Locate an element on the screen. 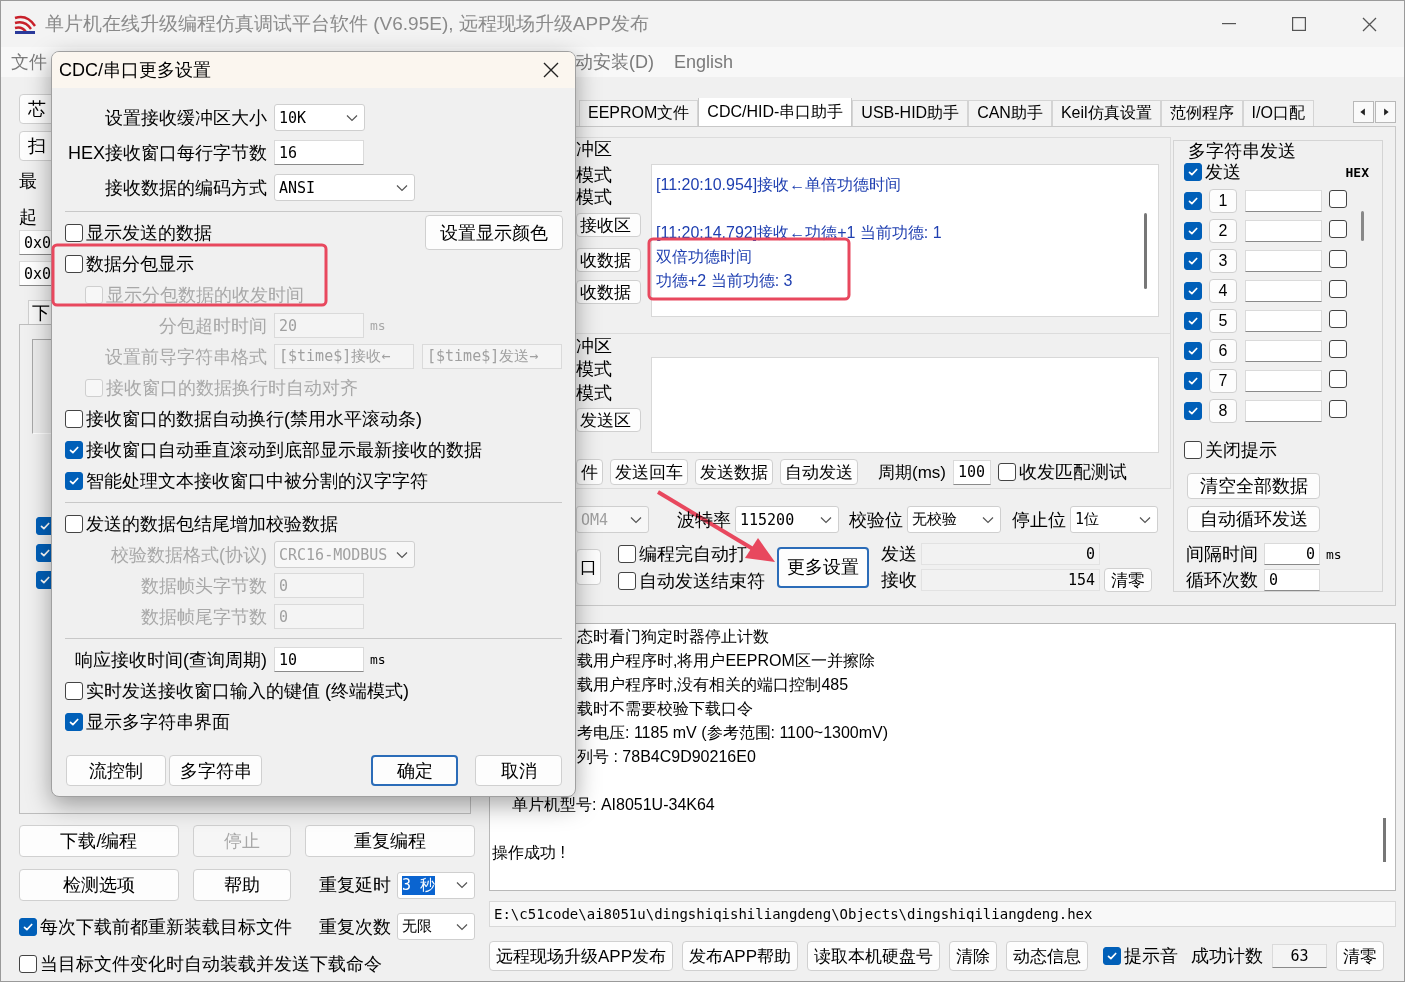 The height and width of the screenshot is (982, 1405). log-line: 单片机型号: AI8051U-34K64 is located at coordinates (613, 805).